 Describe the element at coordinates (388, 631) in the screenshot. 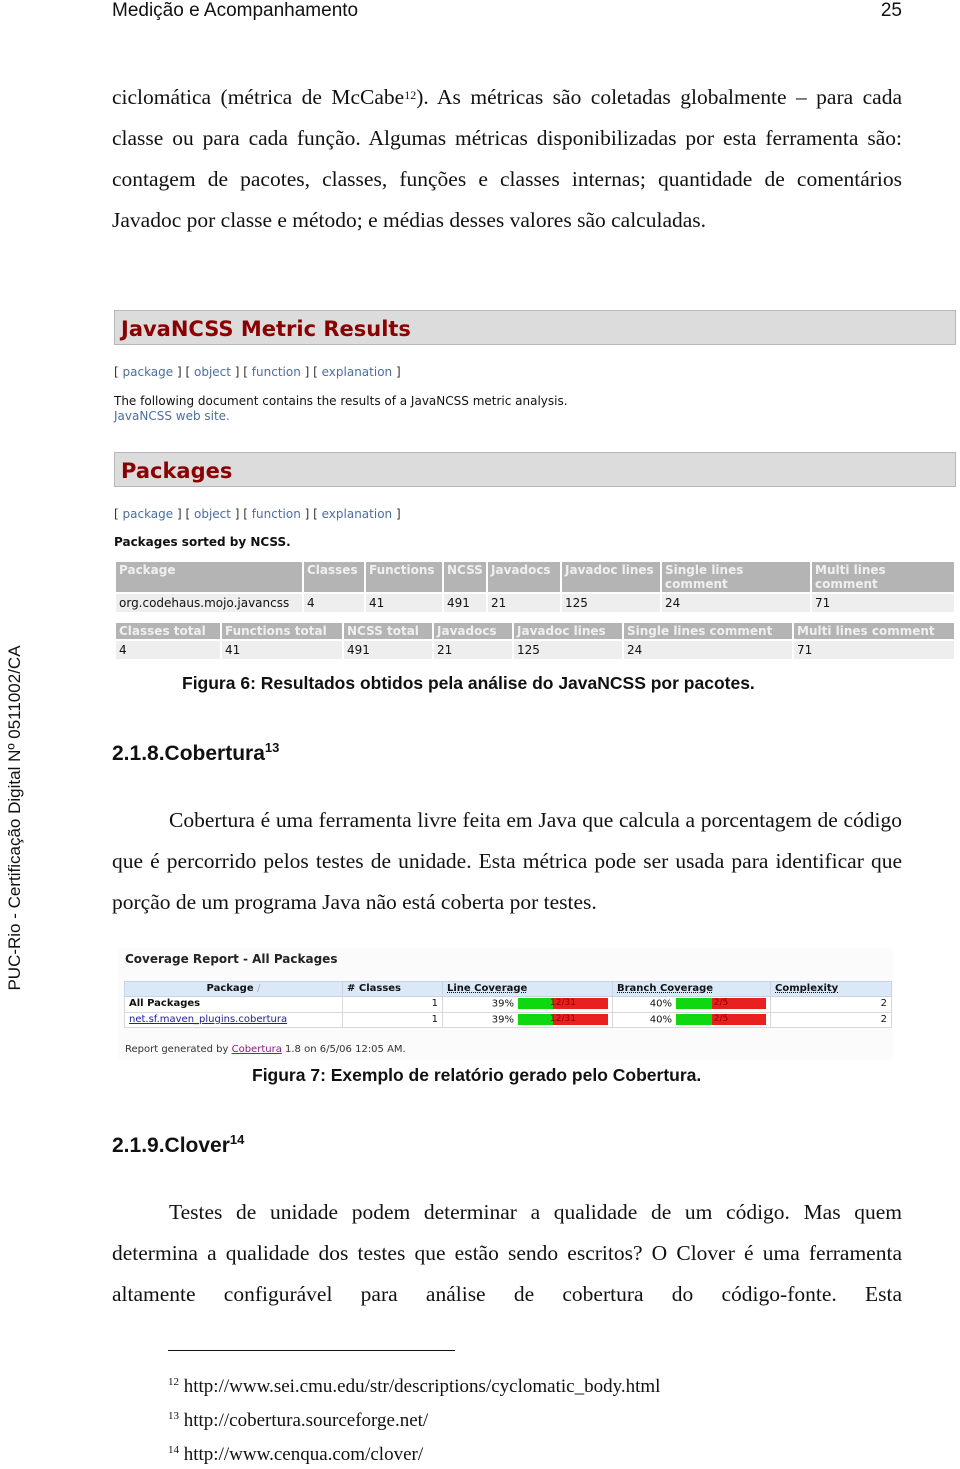

I see `col-ncss-total: NCSS total` at that location.